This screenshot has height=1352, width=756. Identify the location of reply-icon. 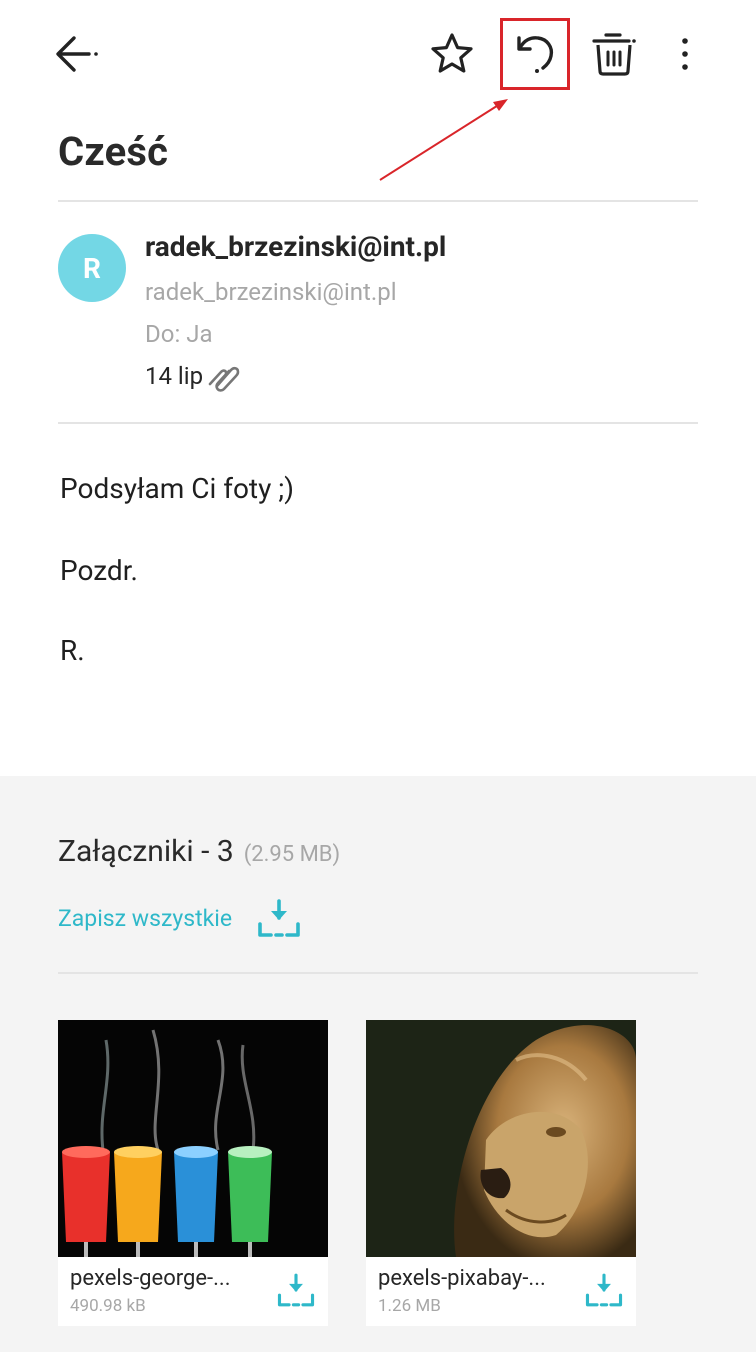
(535, 54).